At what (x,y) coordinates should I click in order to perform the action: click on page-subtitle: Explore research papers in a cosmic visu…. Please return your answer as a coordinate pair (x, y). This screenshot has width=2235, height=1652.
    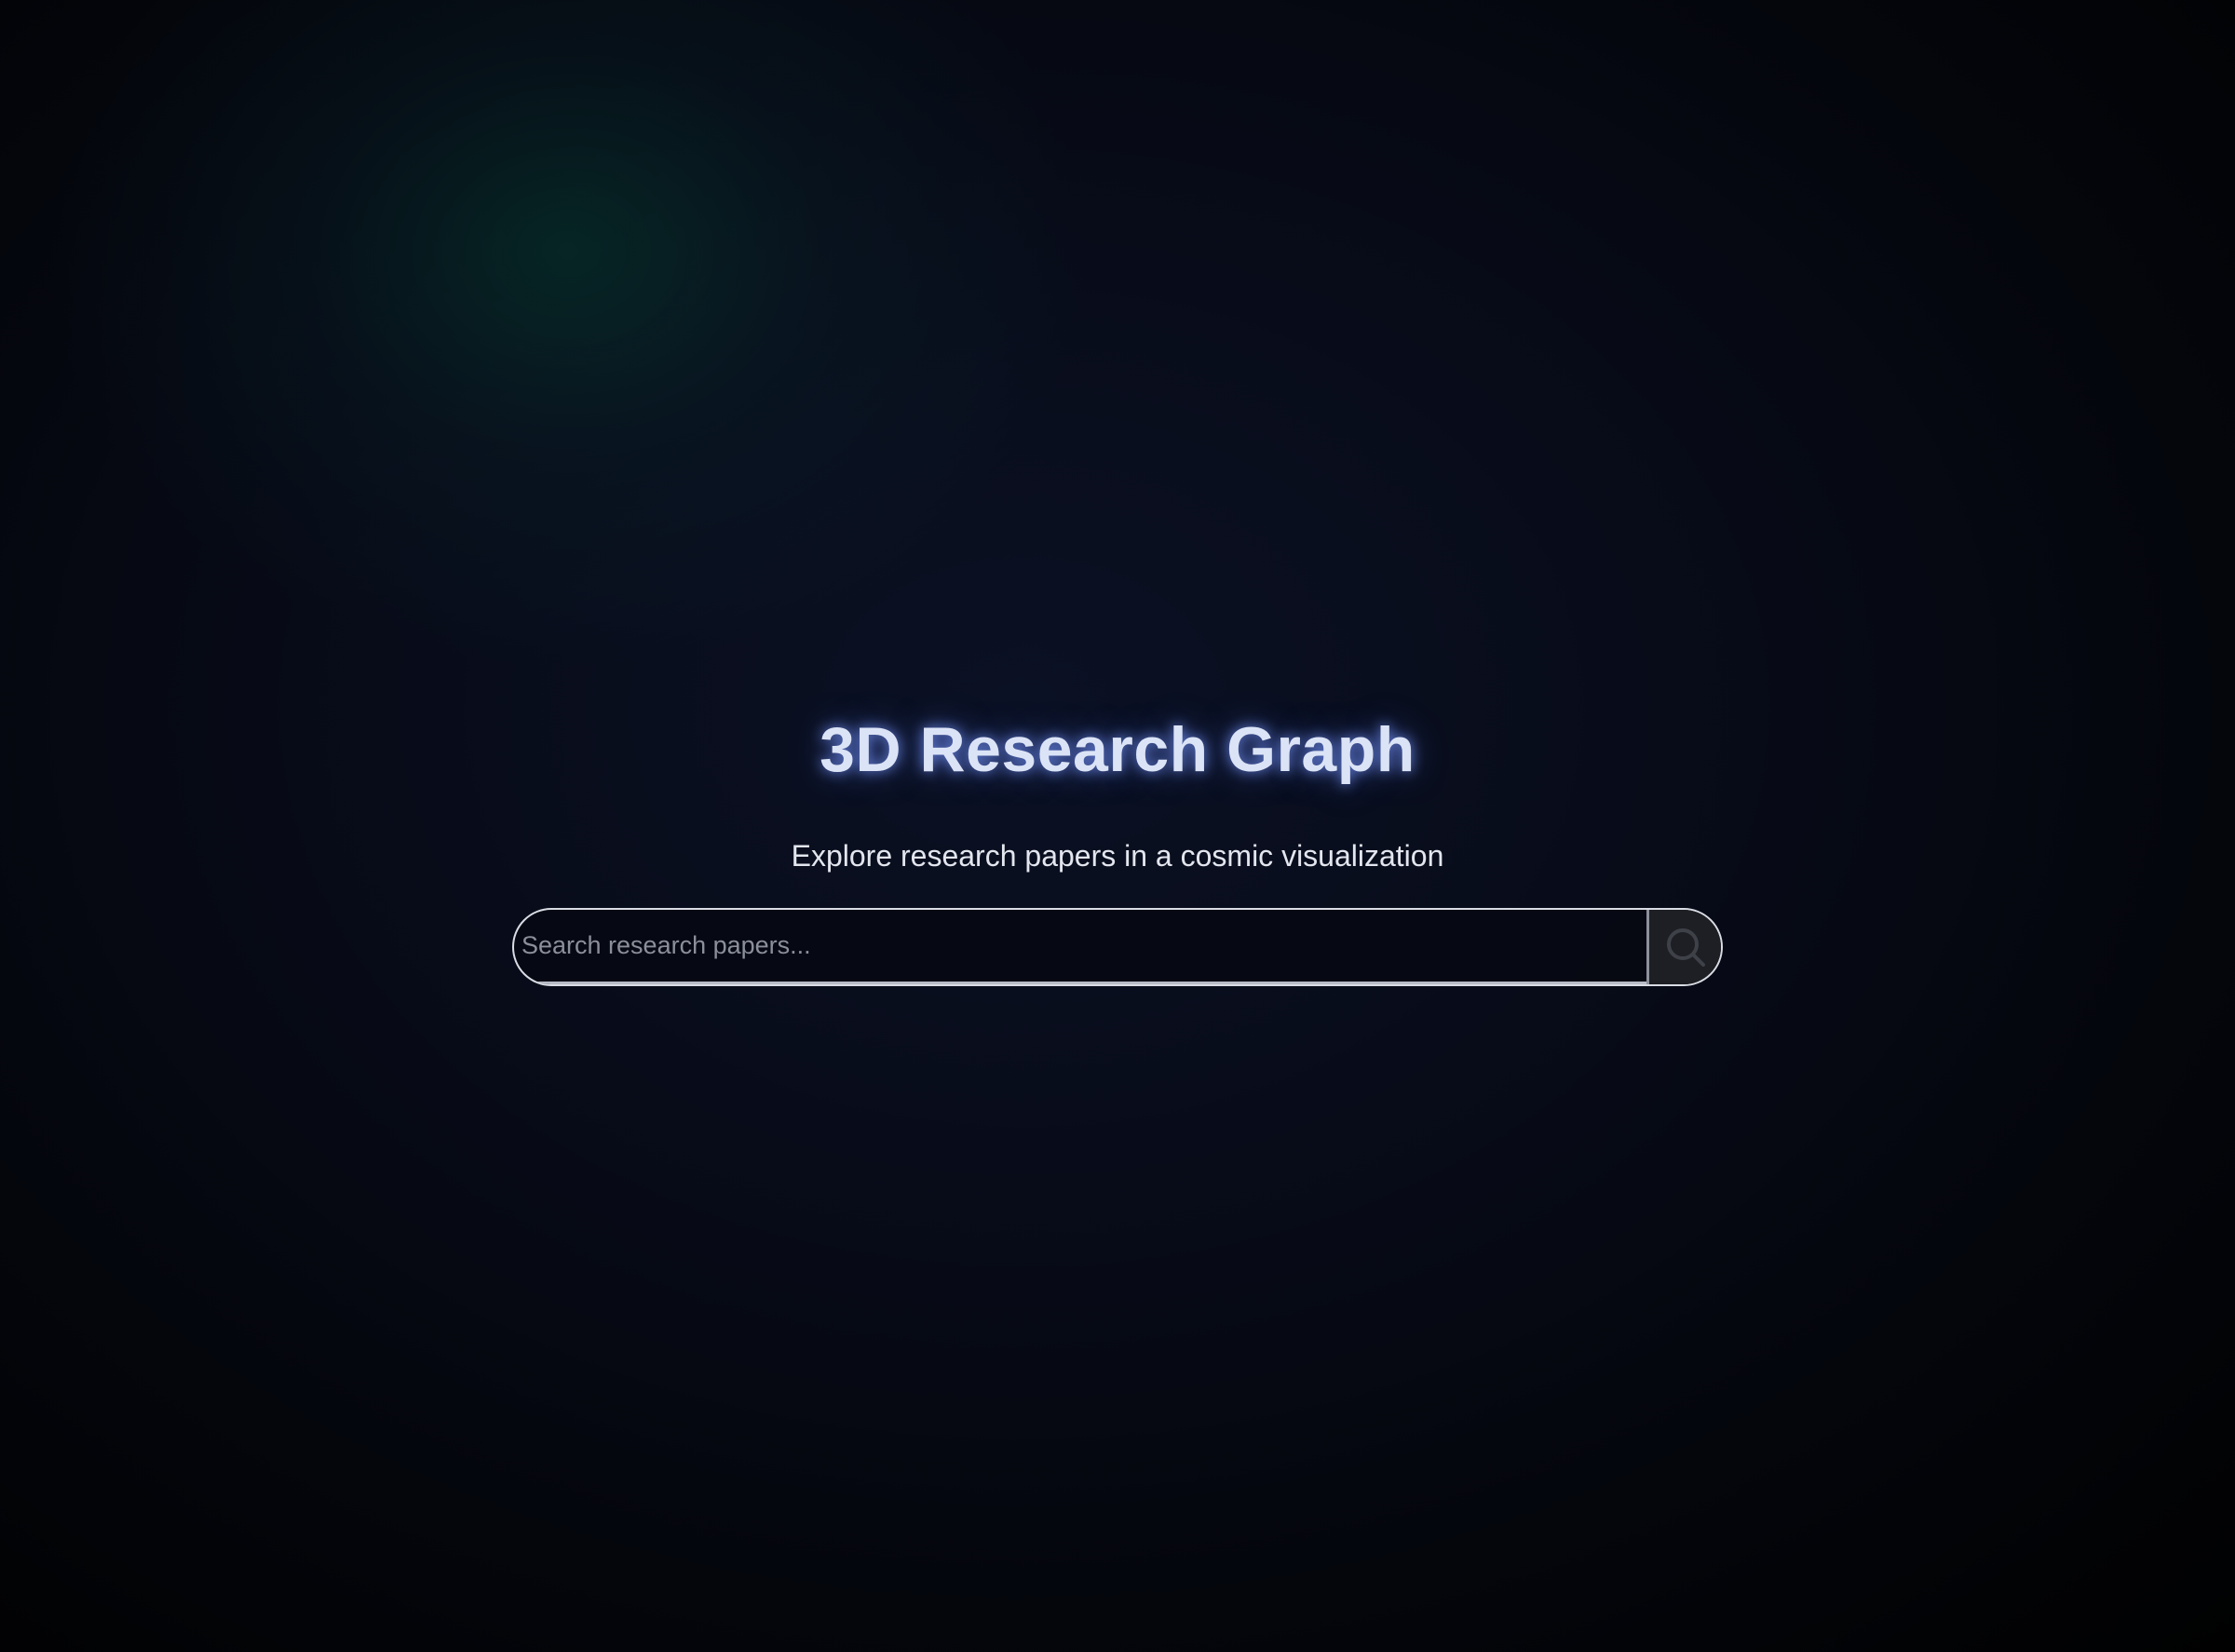
    Looking at the image, I should click on (1117, 856).